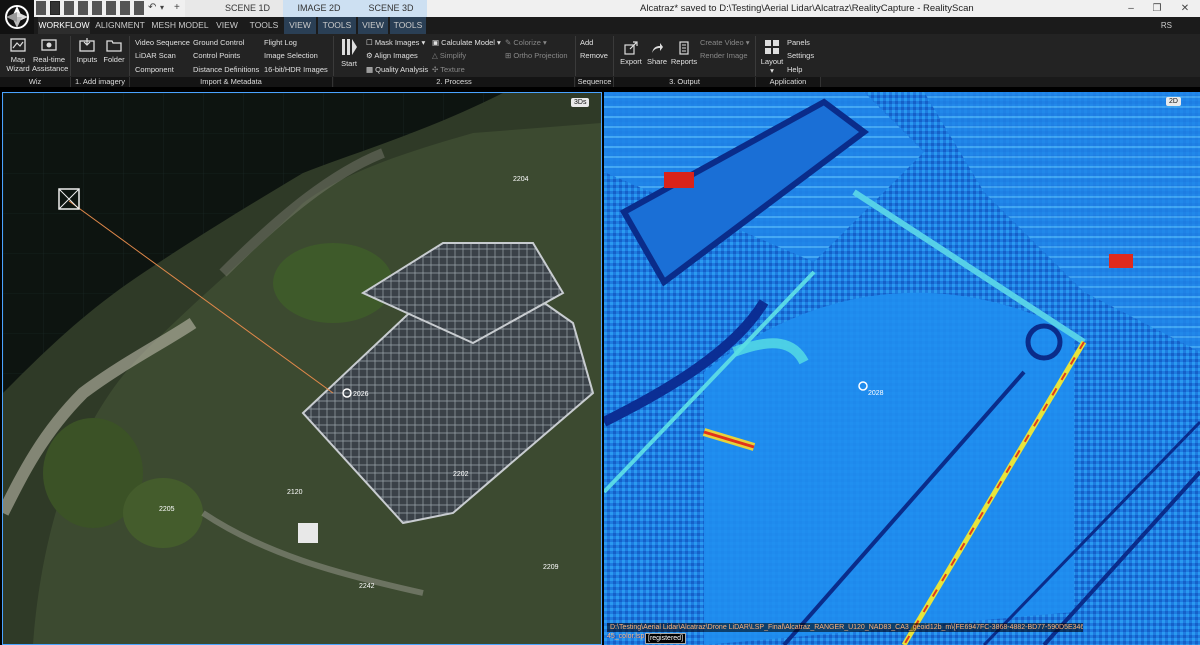 This screenshot has height=645, width=1200. Describe the element at coordinates (87, 59) in the screenshot. I see `inputs-label: Inputs` at that location.